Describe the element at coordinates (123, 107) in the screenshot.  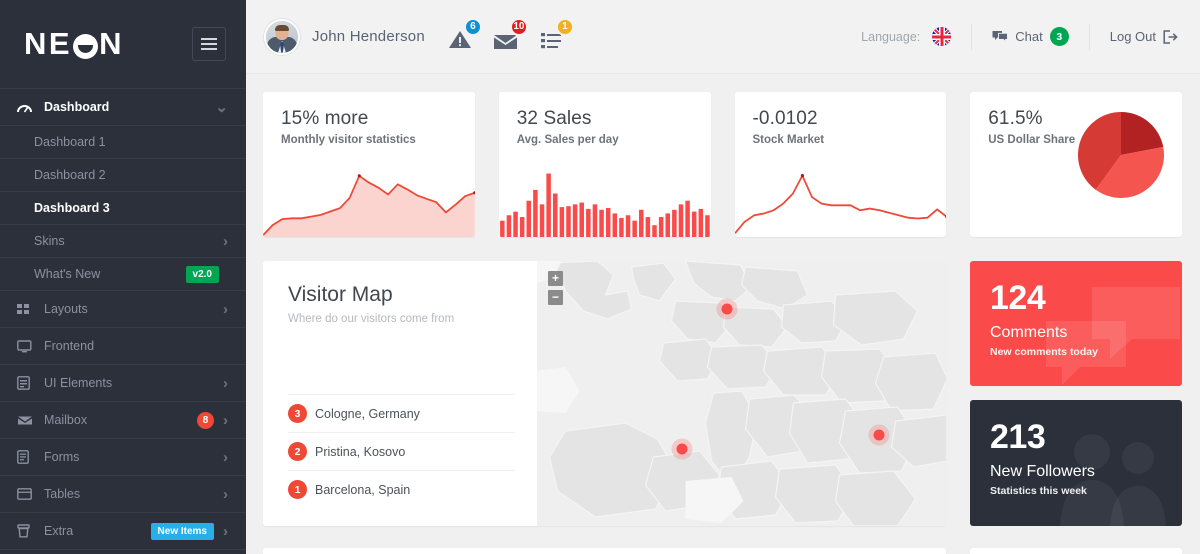
I see `sidebar-item-dashboard: Dashboard` at that location.